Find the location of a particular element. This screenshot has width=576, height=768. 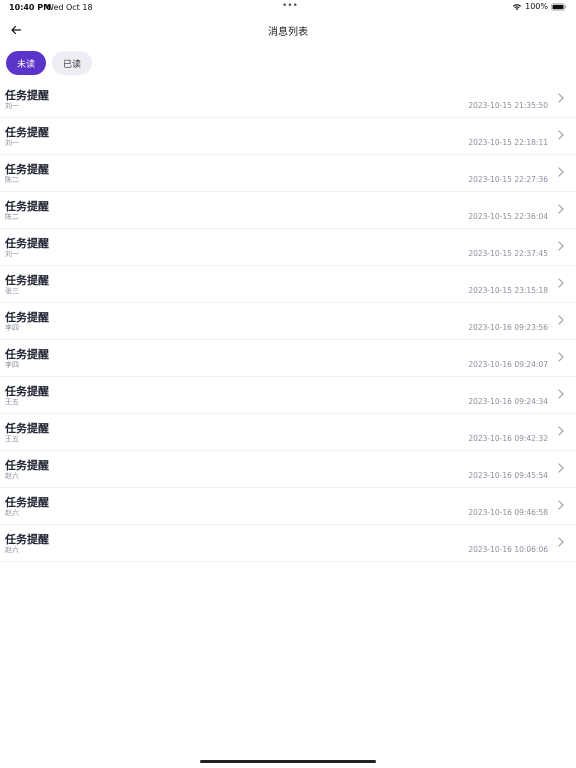

message-list-item: 任务提醒 赵六 2023-10-16 09:46:58 is located at coordinates (288, 506).